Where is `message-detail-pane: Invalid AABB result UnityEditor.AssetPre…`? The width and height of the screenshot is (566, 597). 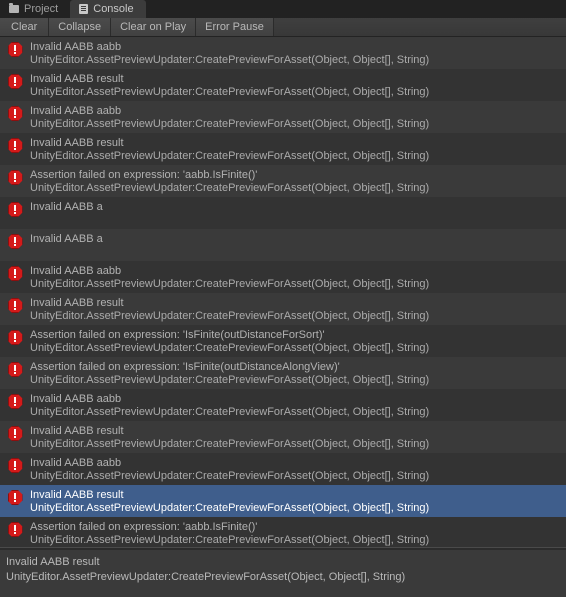 message-detail-pane: Invalid AABB result UnityEditor.AssetPre… is located at coordinates (283, 573).